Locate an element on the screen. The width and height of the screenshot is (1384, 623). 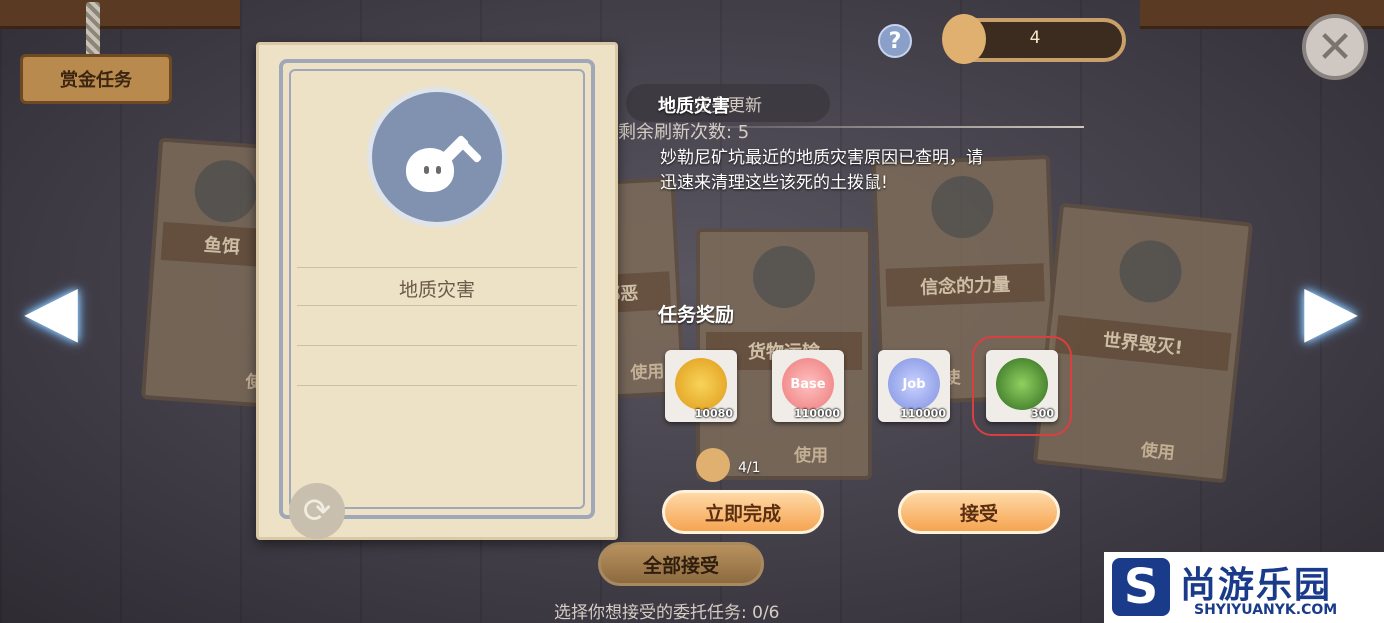
ticket-count: 4 is located at coordinates (1035, 38).